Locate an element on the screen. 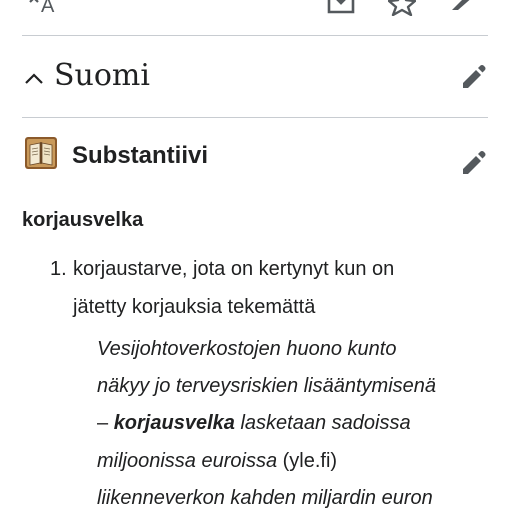 This screenshot has height=510, width=510. part-of-speech-header: Substantiivi is located at coordinates (255, 157).